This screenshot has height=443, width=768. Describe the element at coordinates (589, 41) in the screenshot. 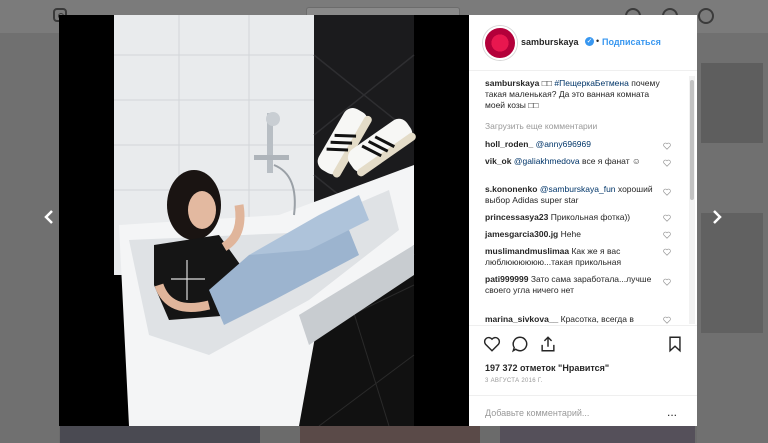

I see `verified-badge-icon: ✓` at that location.